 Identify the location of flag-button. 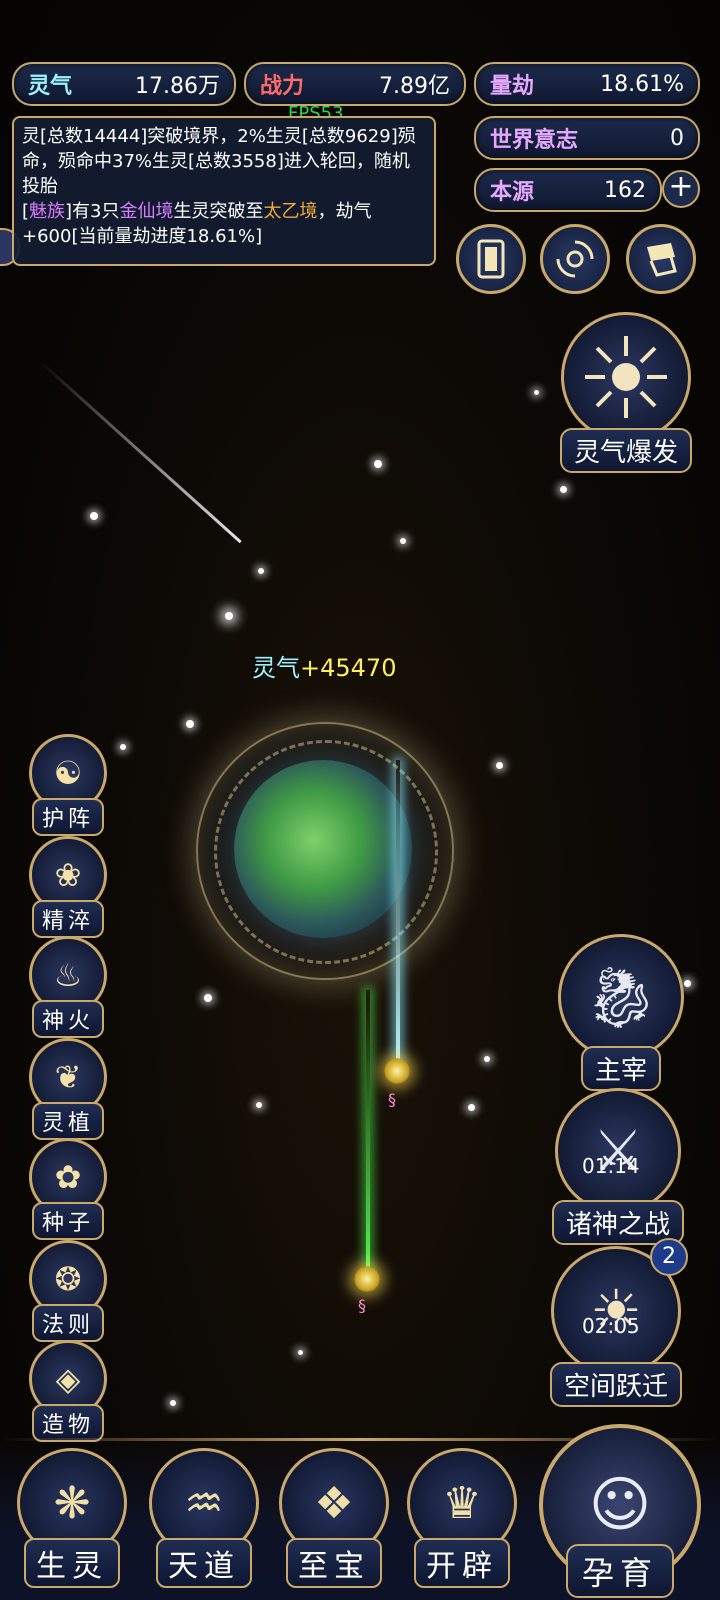
(661, 259).